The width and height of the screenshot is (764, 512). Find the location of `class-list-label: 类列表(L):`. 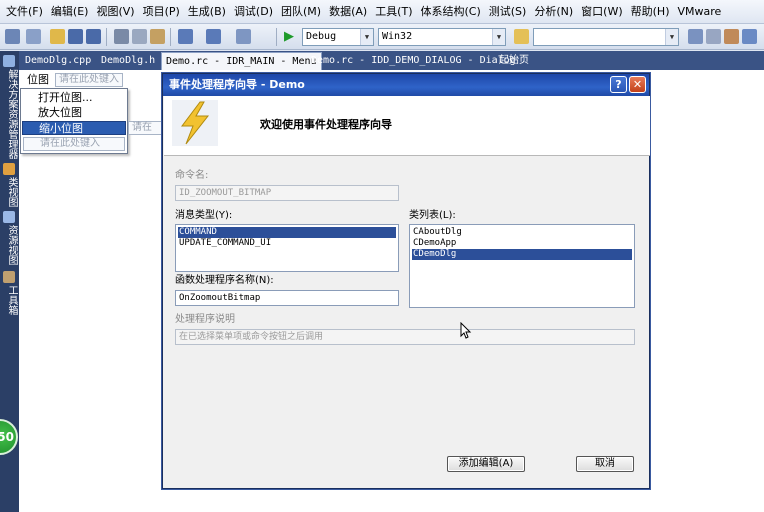

class-list-label: 类列表(L): is located at coordinates (432, 215).